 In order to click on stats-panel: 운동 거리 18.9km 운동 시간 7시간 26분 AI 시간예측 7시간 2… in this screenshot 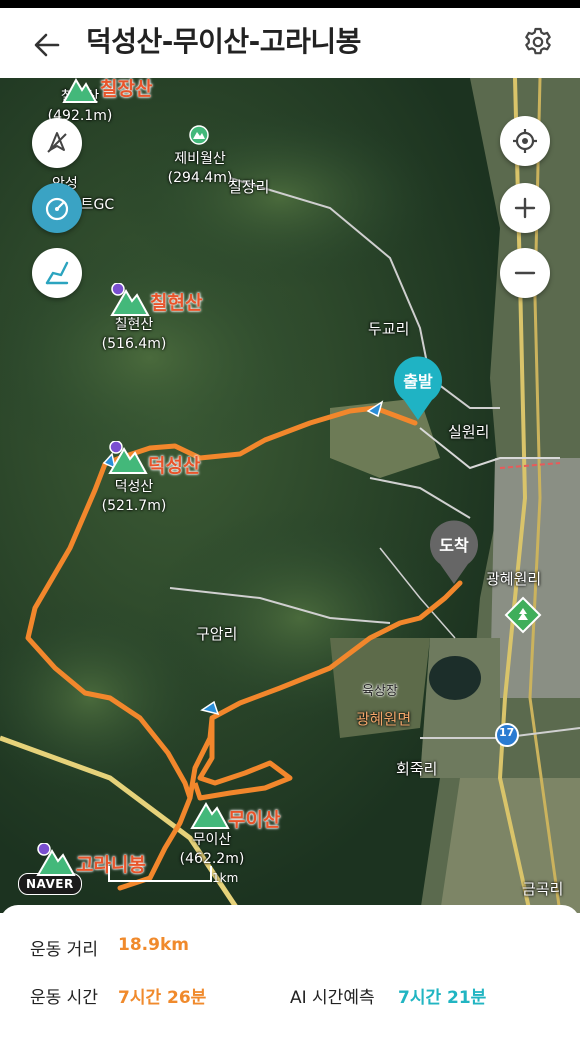, I will do `click(290, 971)`.